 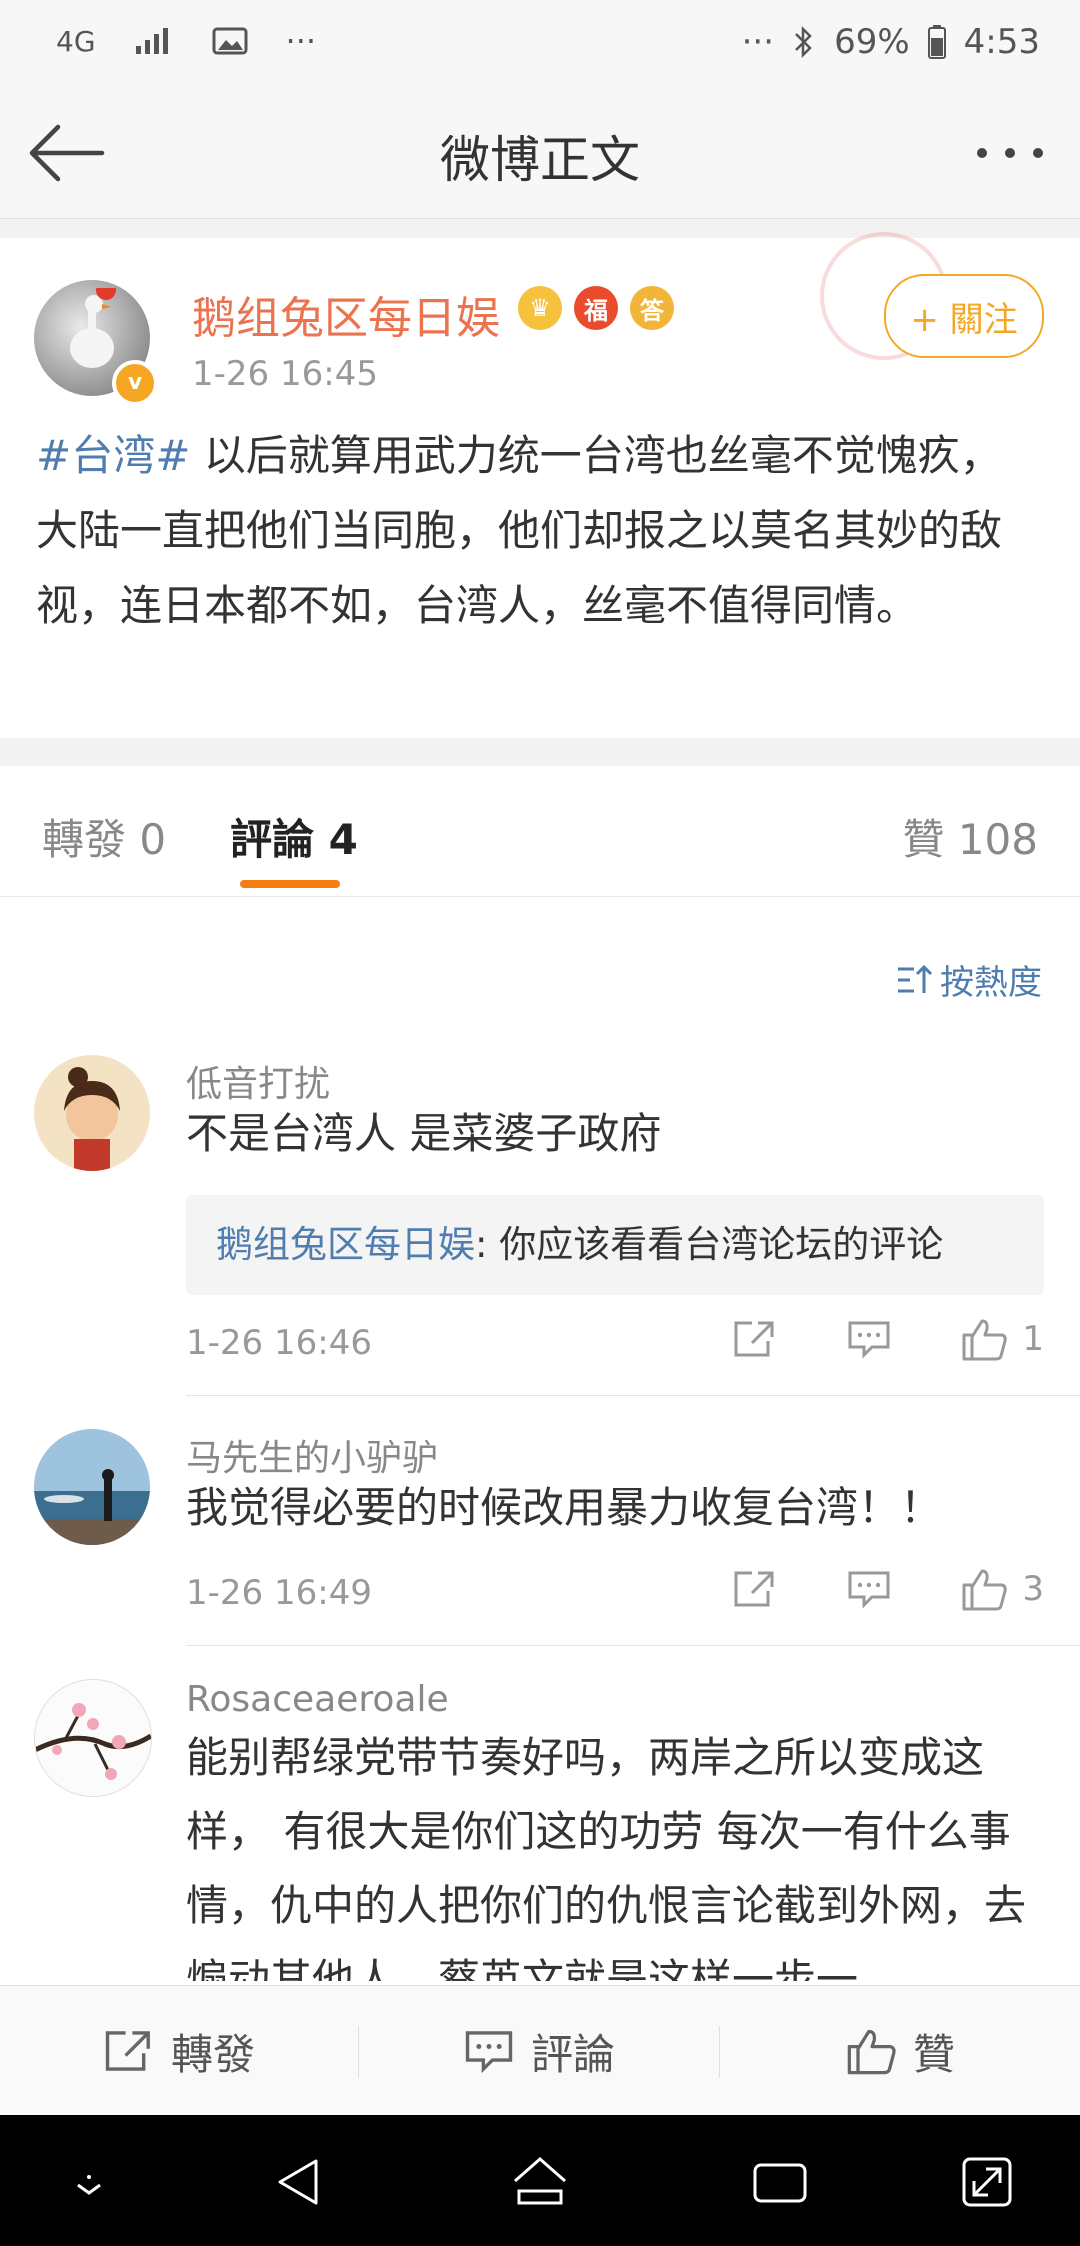 I want to click on like-button: 1, so click(x=1002, y=1339).